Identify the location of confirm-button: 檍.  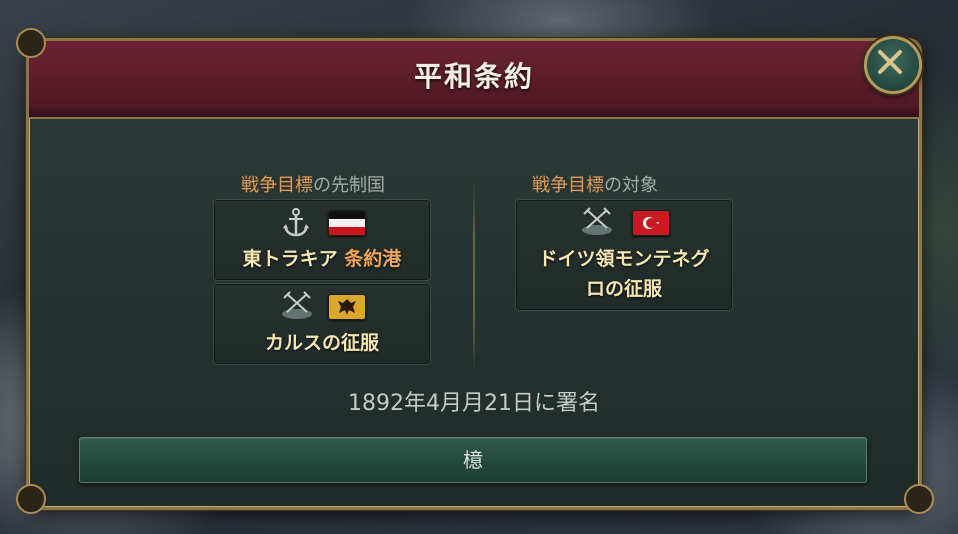
(473, 460).